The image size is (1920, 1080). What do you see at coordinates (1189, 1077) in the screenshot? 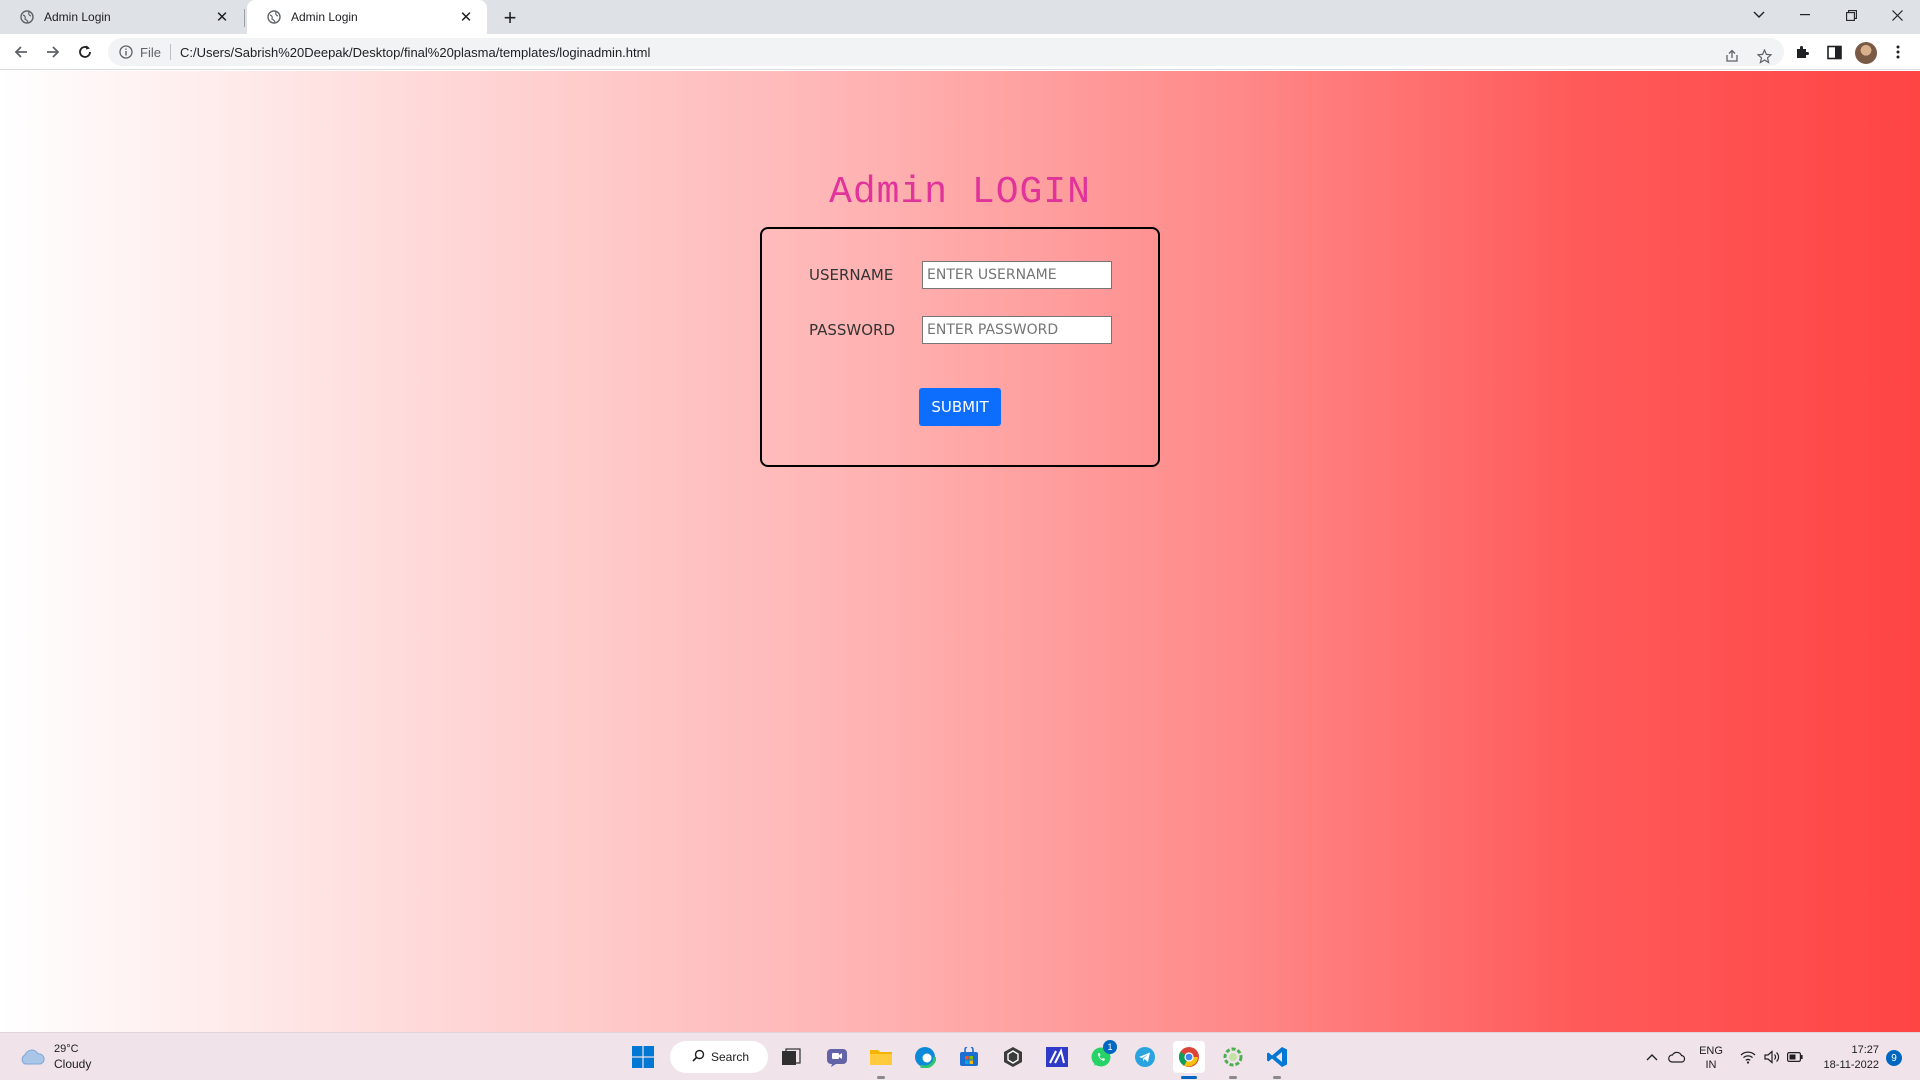
I see `active-app-indicator` at bounding box center [1189, 1077].